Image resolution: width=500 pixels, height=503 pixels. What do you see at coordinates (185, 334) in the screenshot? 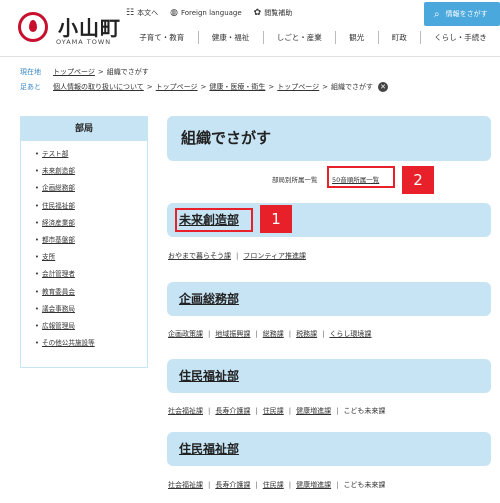
I see `dept-link: 企画政策課` at bounding box center [185, 334].